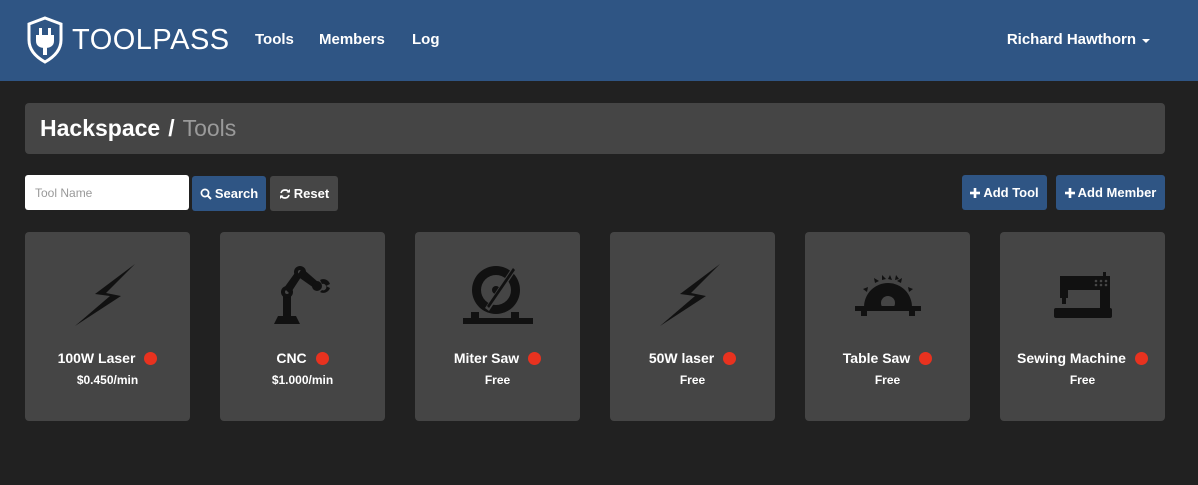 This screenshot has height=485, width=1198. I want to click on refresh-icon, so click(284, 193).